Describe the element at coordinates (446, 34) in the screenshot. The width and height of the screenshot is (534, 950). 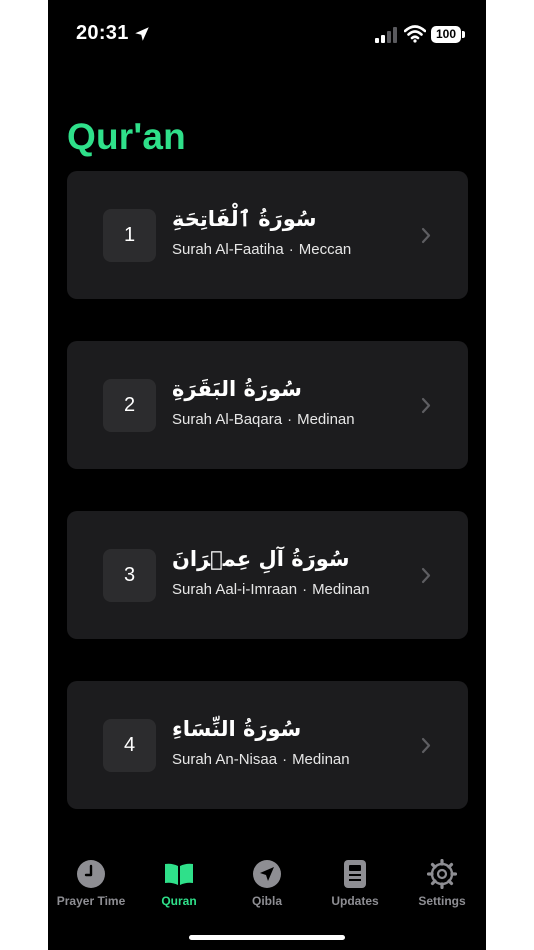
I see `battery-icon: 100` at that location.